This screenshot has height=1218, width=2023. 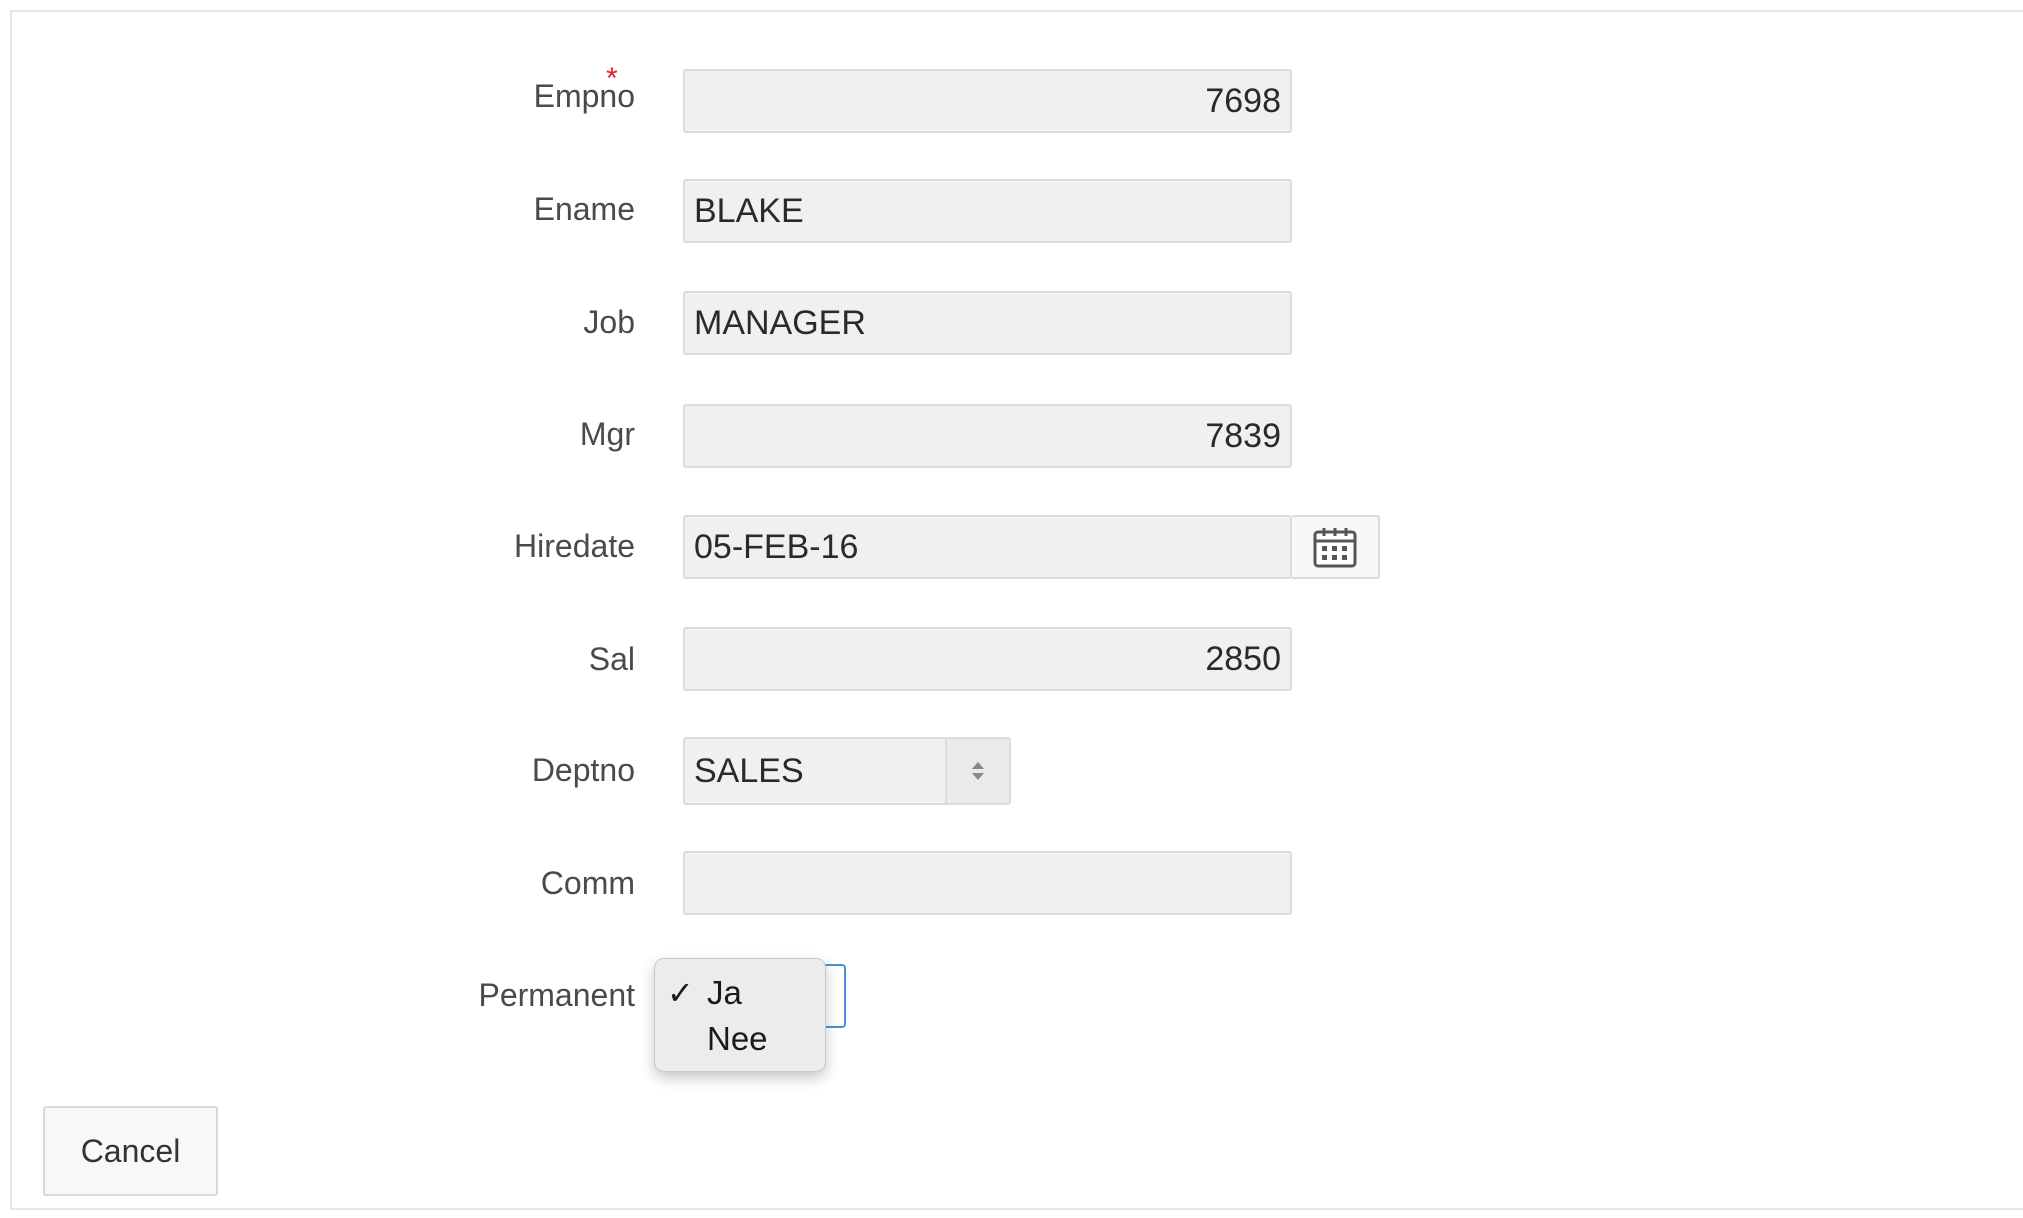 What do you see at coordinates (987, 883) in the screenshot?
I see `comm-field` at bounding box center [987, 883].